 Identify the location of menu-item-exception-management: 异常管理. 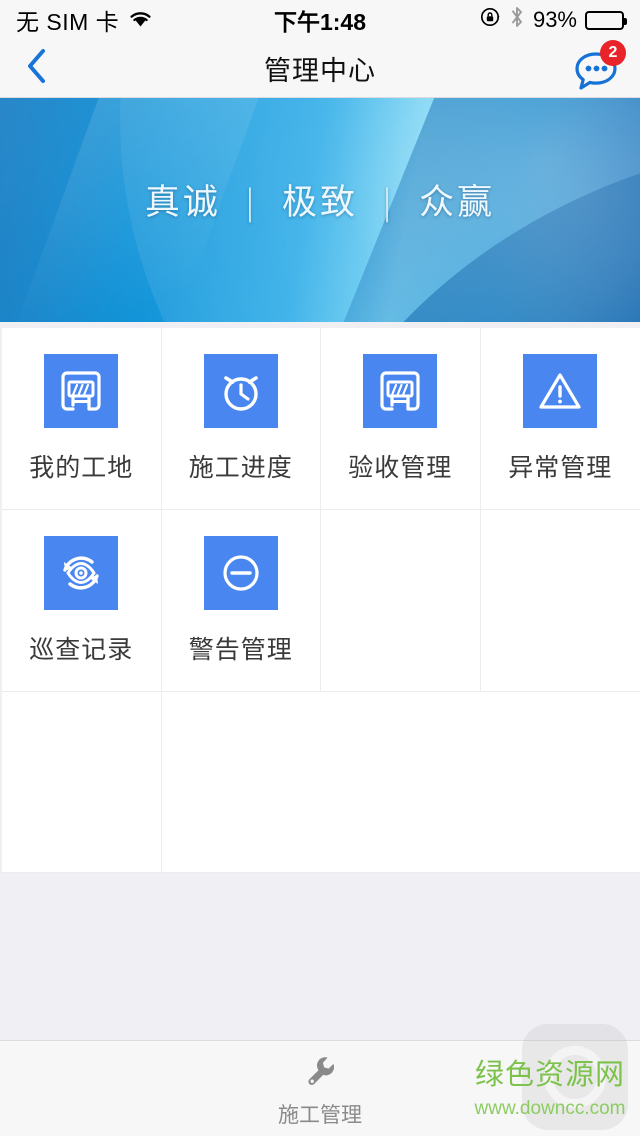
(560, 419).